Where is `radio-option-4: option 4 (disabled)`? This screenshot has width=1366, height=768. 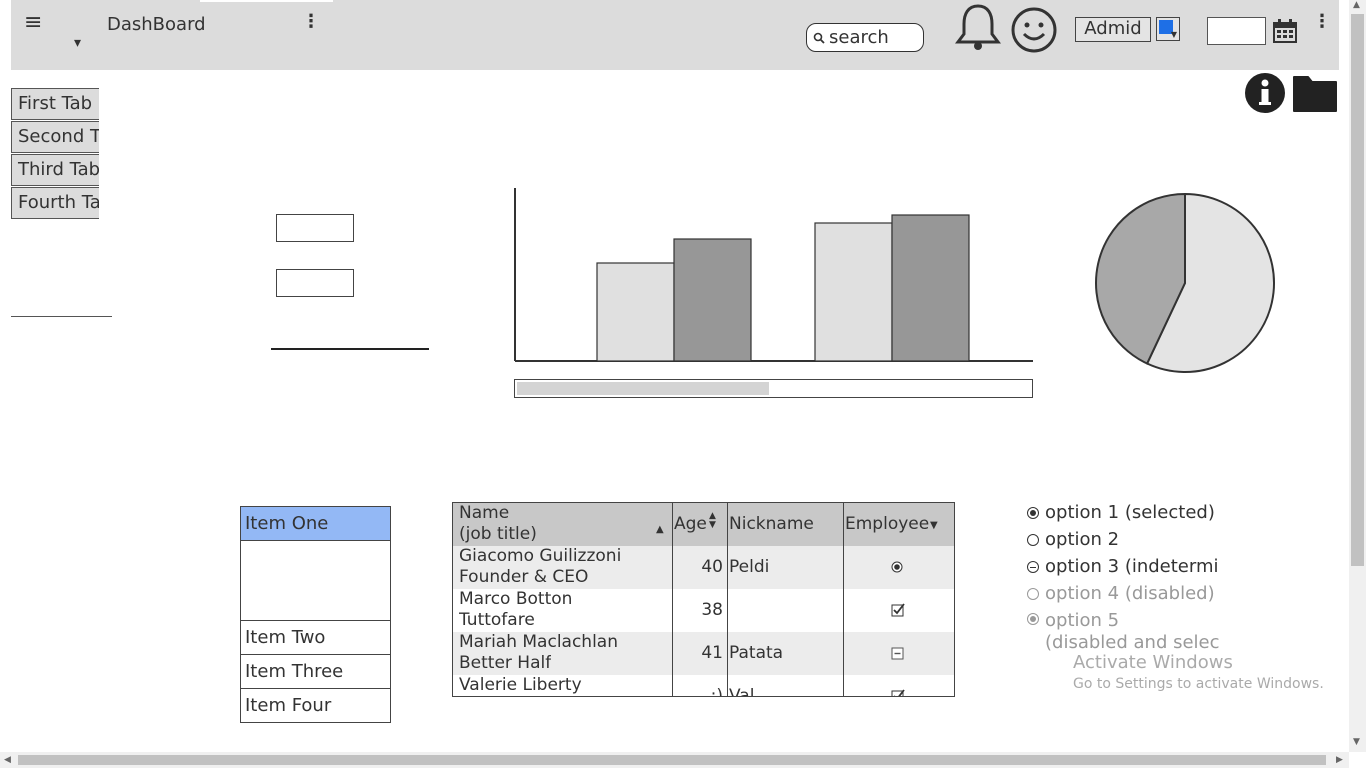
radio-option-4: option 4 (disabled) is located at coordinates (1121, 593).